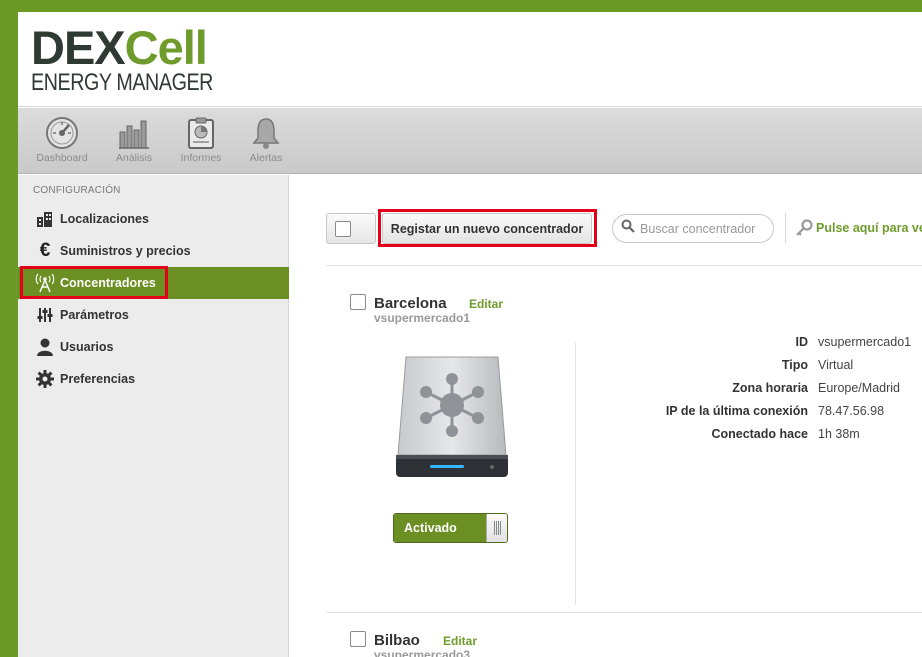 The image size is (922, 657). What do you see at coordinates (628, 228) in the screenshot?
I see `search-icon` at bounding box center [628, 228].